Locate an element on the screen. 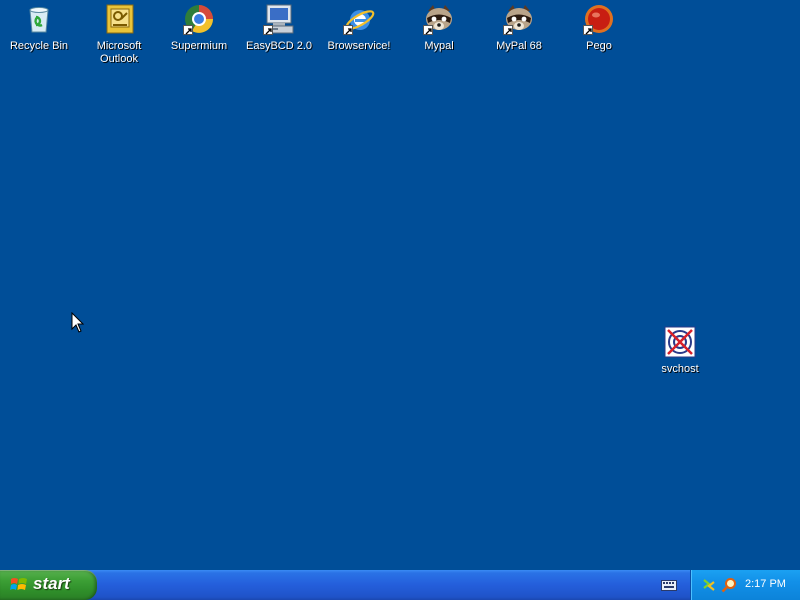  desktop-icon-mypal-68: MyPal 68 is located at coordinates (519, 28).